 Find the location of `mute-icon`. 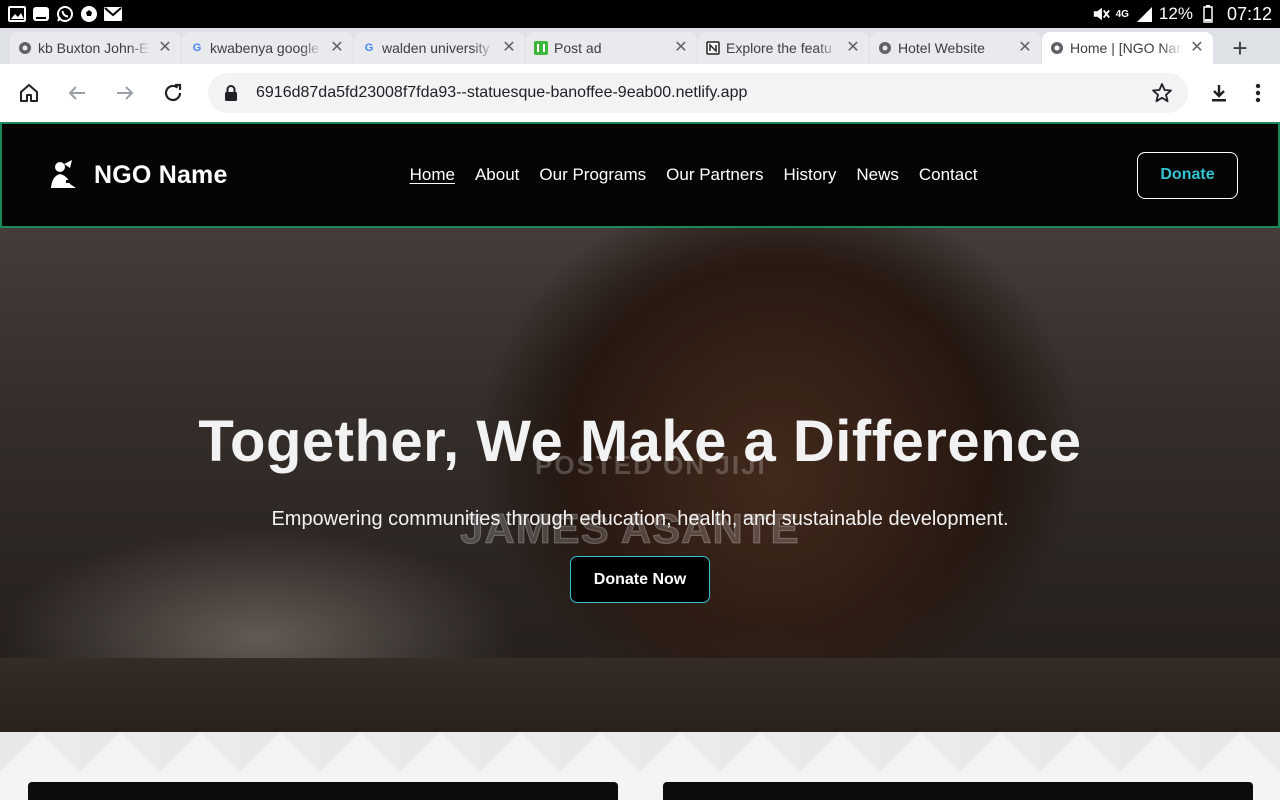

mute-icon is located at coordinates (1101, 14).